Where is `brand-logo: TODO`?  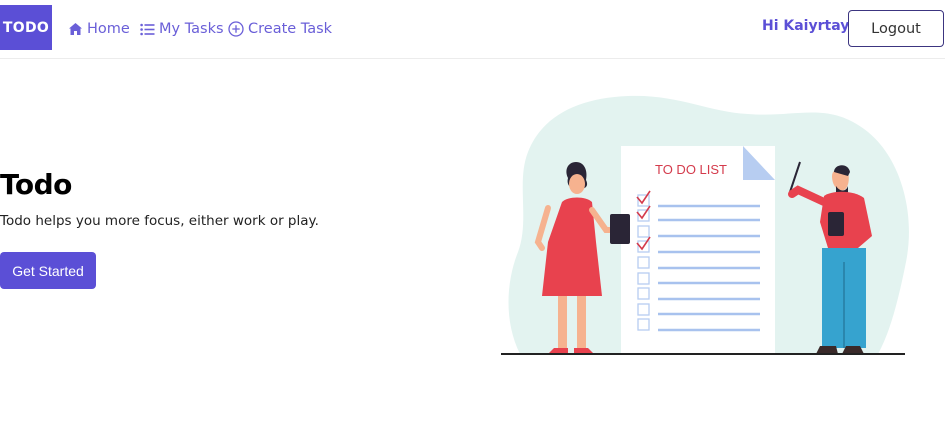
brand-logo: TODO is located at coordinates (26, 27).